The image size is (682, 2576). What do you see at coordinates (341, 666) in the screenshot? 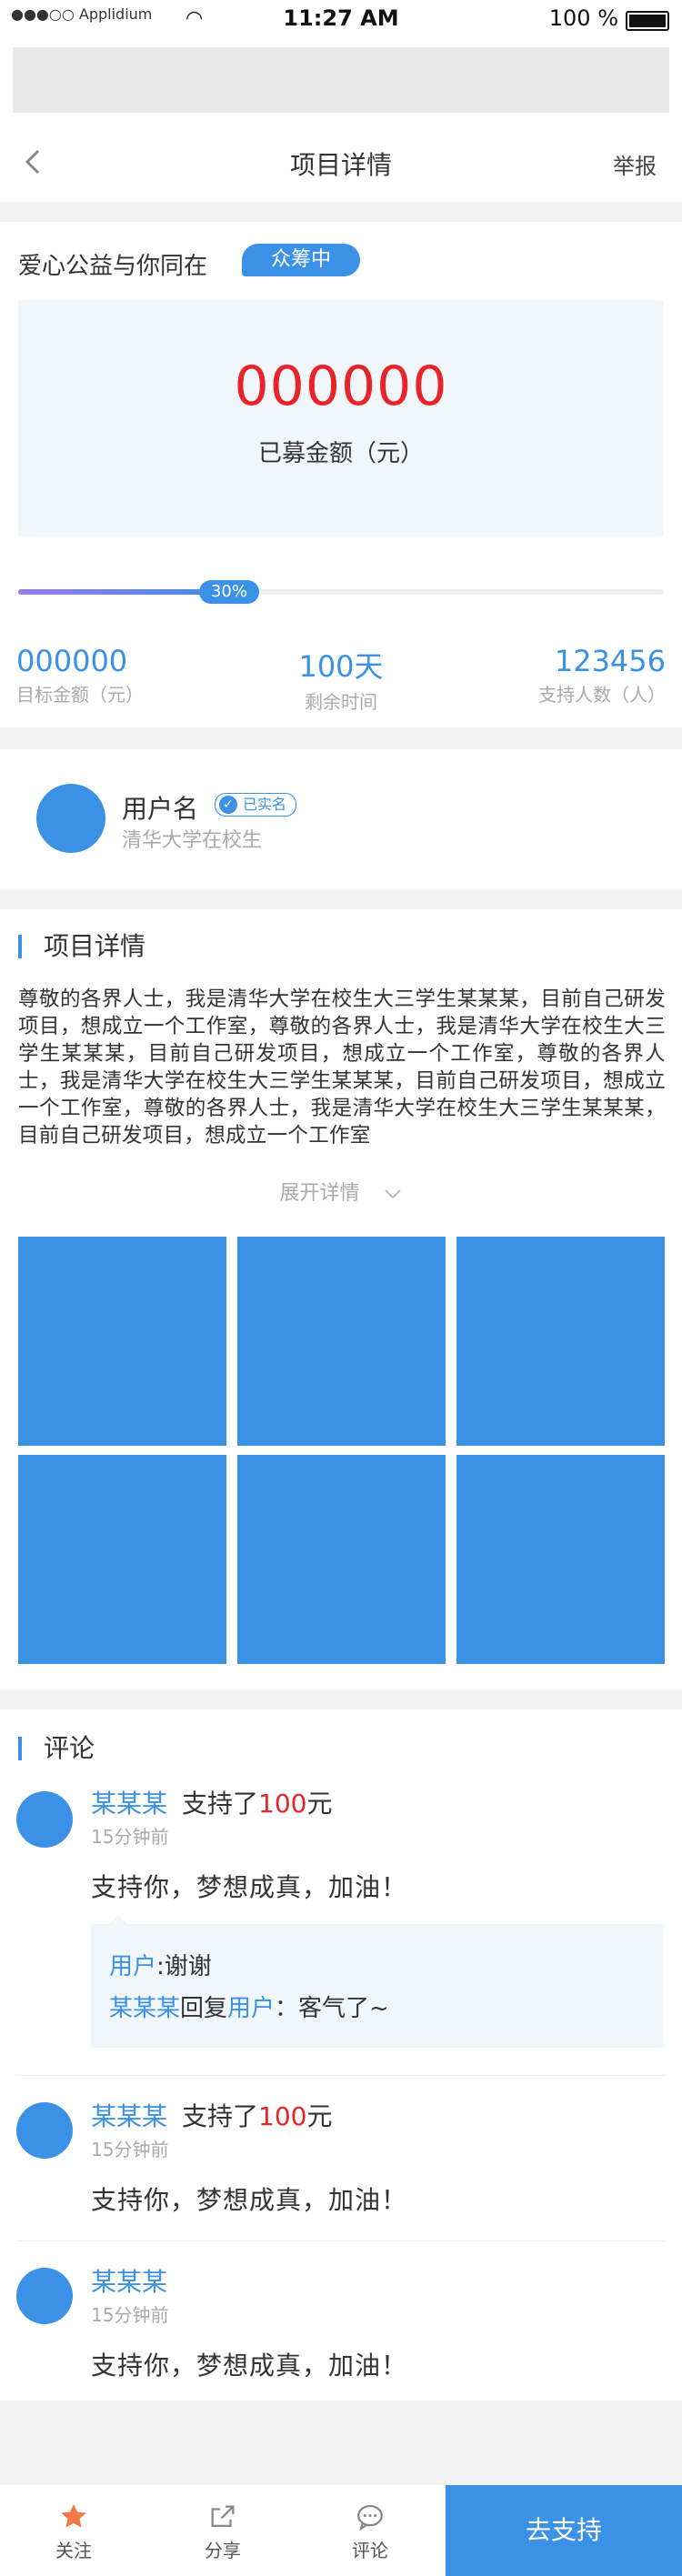
I see `stat-remaining-value: 100天` at bounding box center [341, 666].